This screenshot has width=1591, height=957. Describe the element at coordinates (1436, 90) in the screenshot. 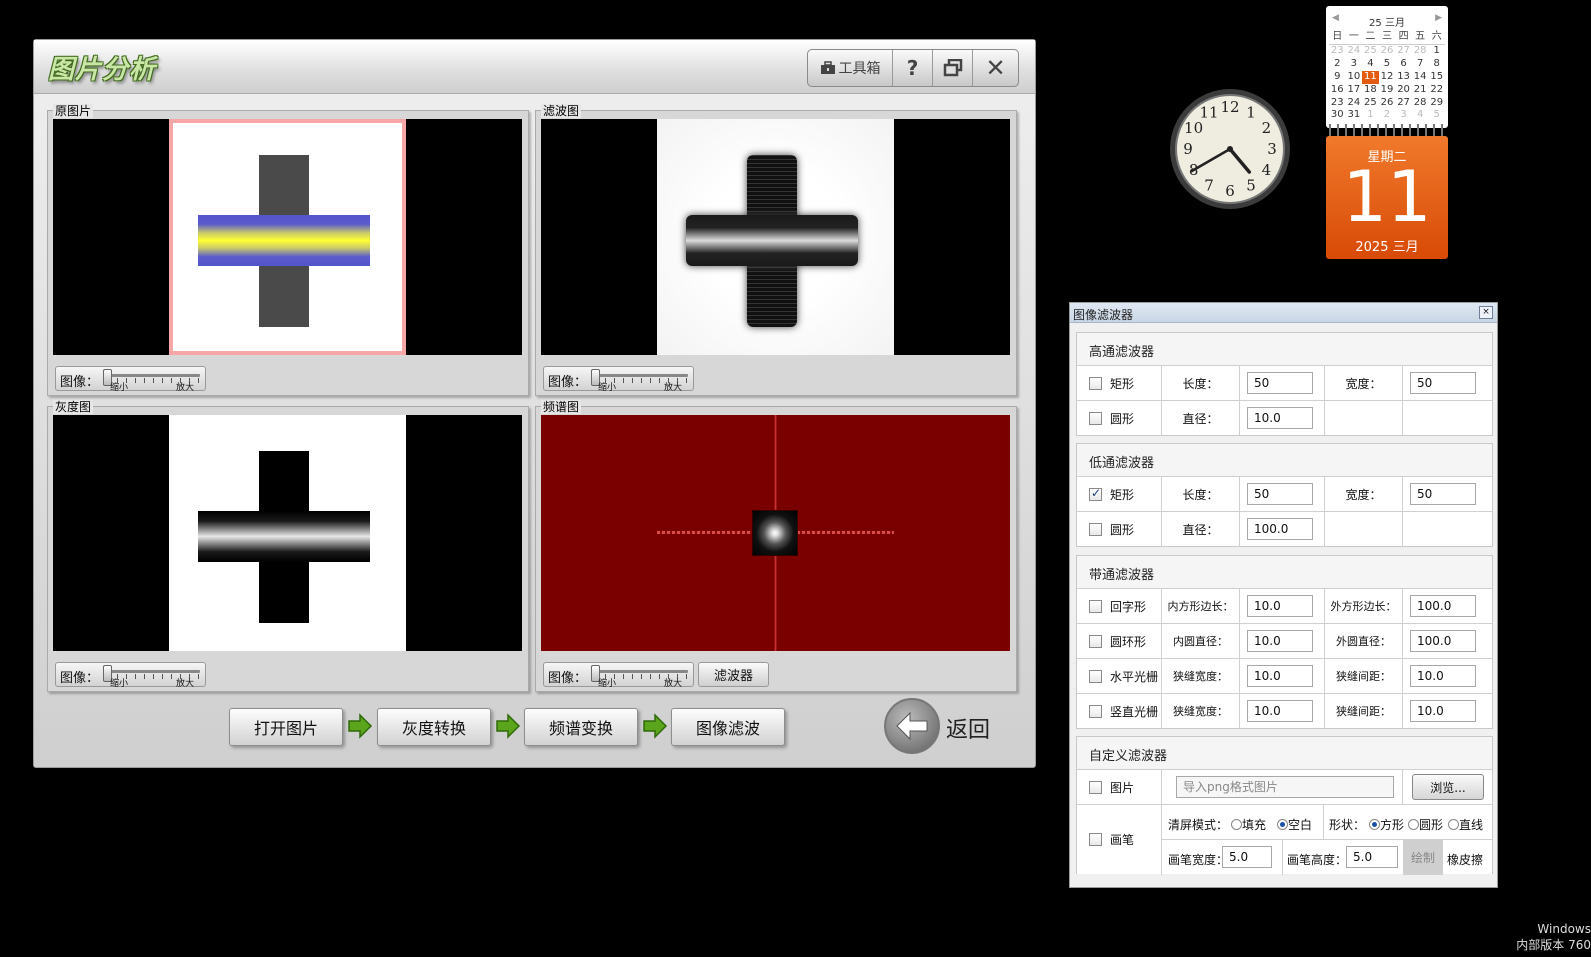

I see `calendar-day-cell: 22` at that location.